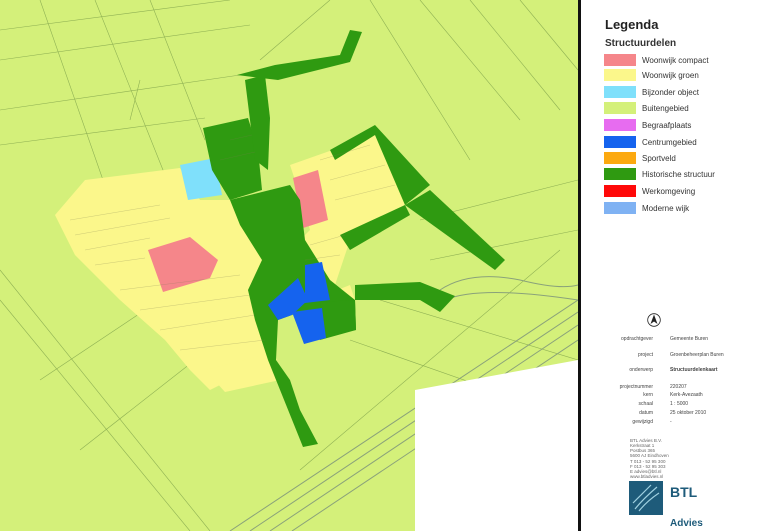 This screenshot has height=531, width=776. What do you see at coordinates (697, 355) in the screenshot?
I see `info-value-project: Groenbeheerplan Buren` at bounding box center [697, 355].